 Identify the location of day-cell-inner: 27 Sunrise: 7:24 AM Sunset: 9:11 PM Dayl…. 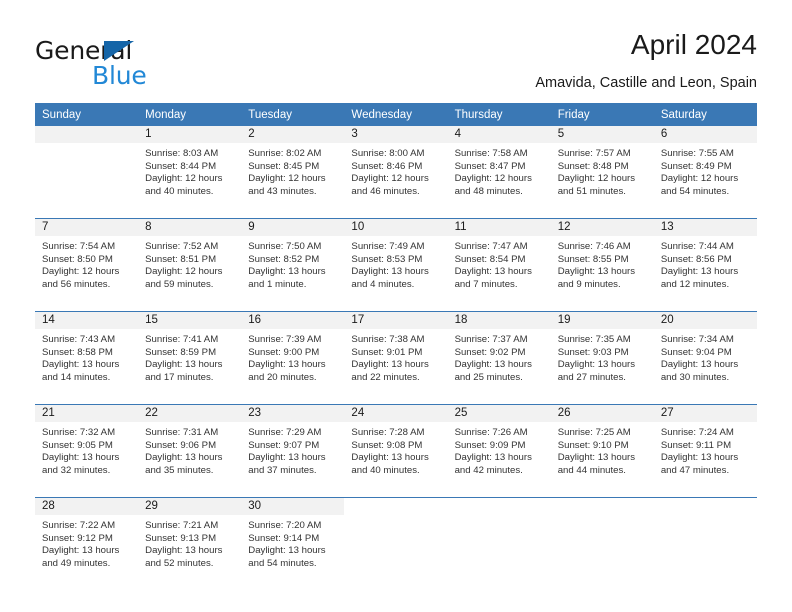
(705, 451).